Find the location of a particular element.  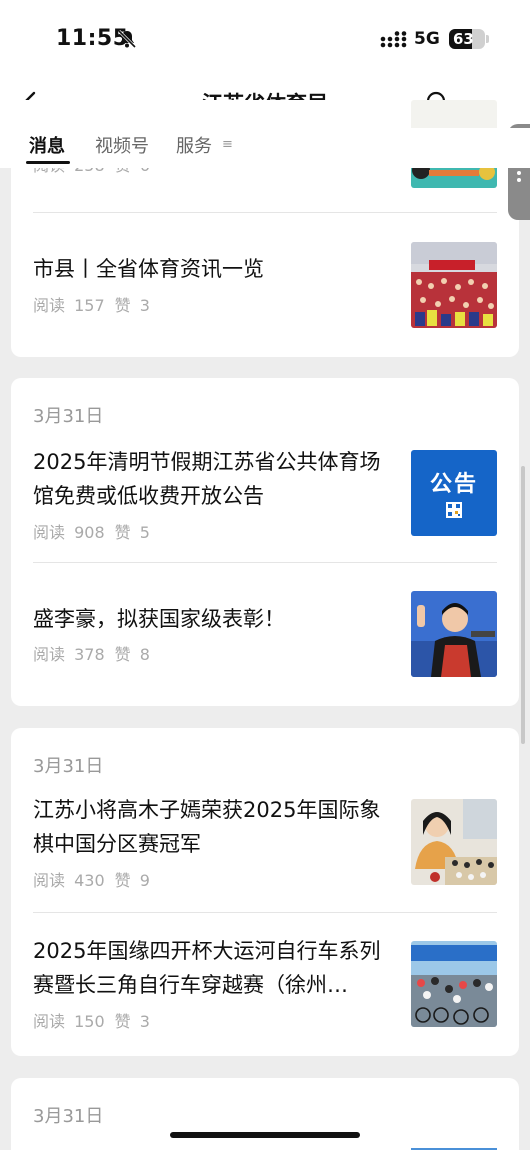

read-count: 阅读 150 is located at coordinates (69, 1021).